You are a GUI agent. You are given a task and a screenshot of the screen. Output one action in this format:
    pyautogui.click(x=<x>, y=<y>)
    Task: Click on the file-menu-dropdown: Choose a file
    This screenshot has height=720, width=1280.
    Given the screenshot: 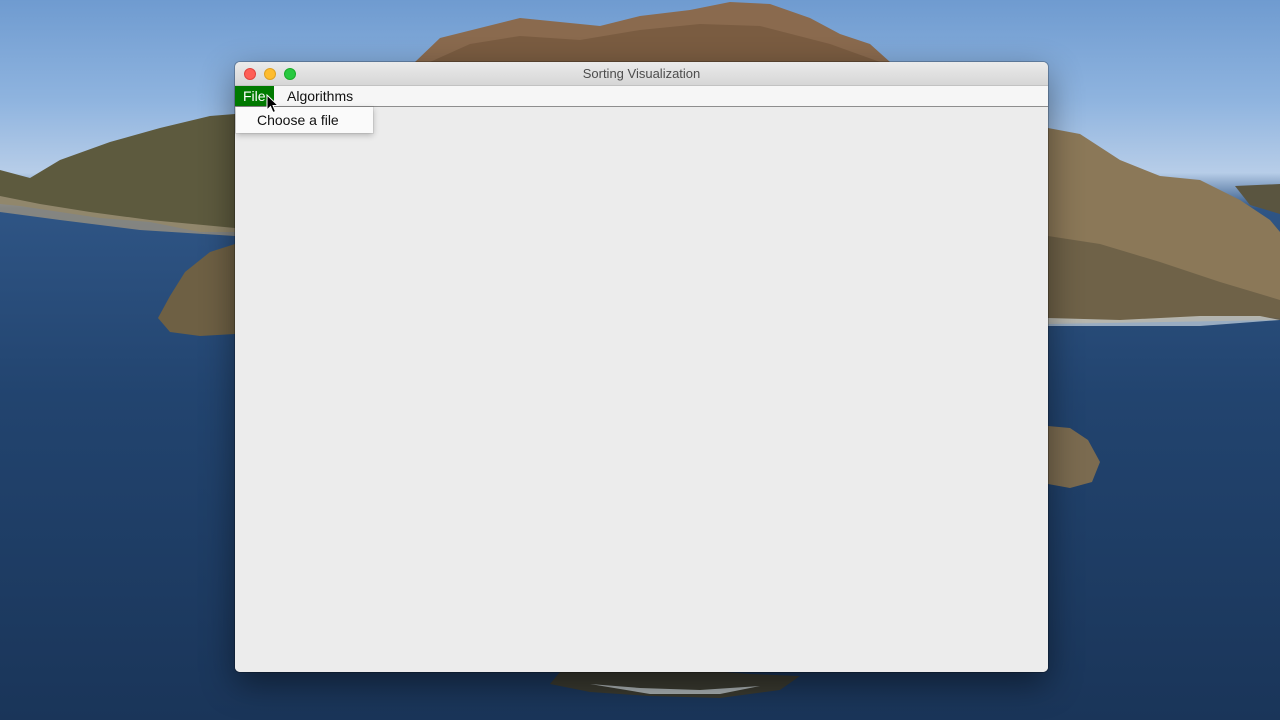 What is the action you would take?
    pyautogui.click(x=304, y=120)
    